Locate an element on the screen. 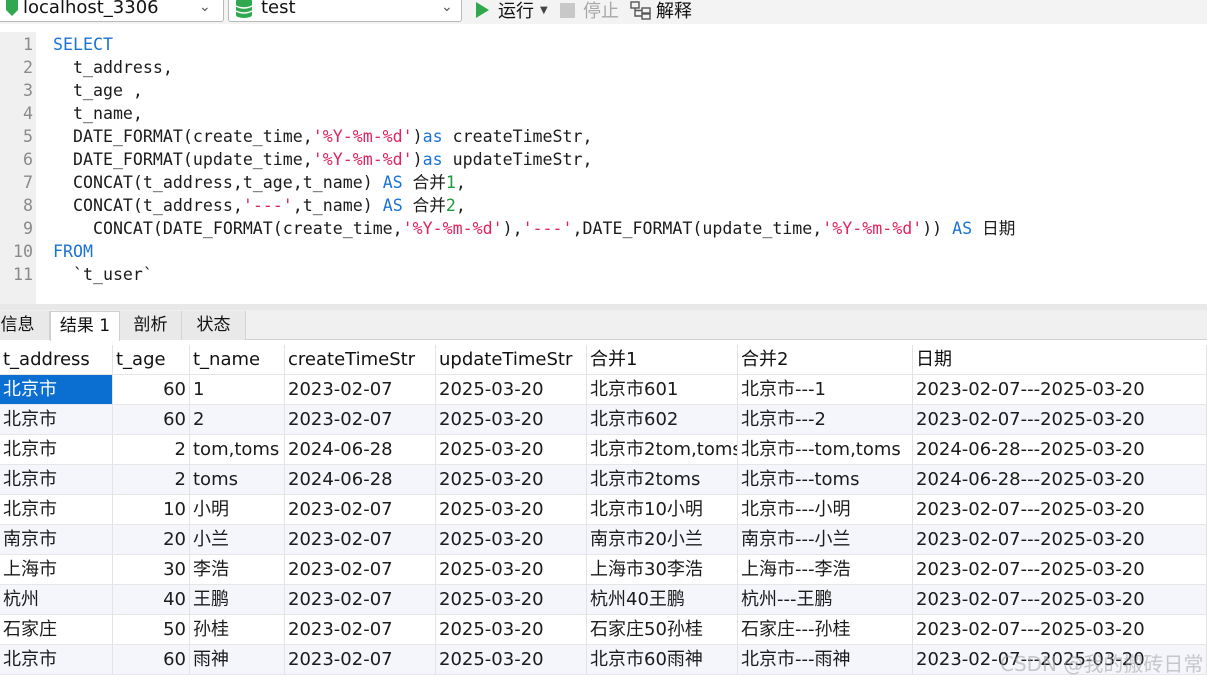 Image resolution: width=1207 pixels, height=681 pixels. tab-result-1: 结果 1 is located at coordinates (85, 326).